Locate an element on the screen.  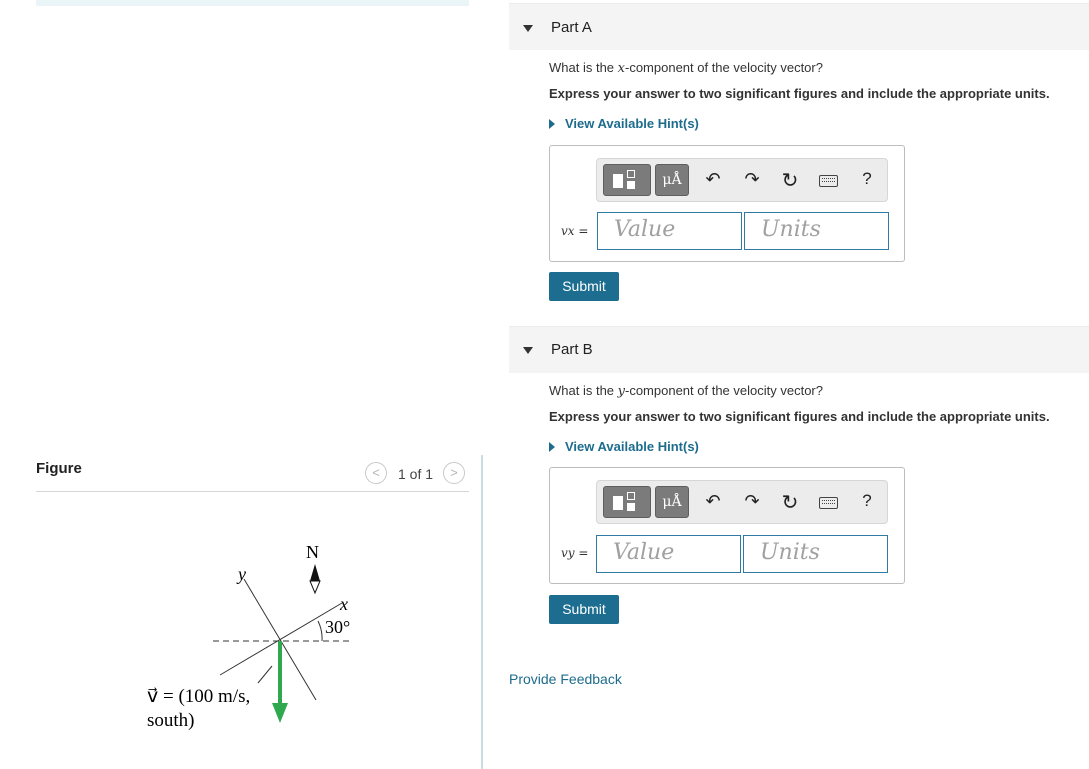
vector-label-line1: v⃗ = (100 m/s, is located at coordinates (198, 696).